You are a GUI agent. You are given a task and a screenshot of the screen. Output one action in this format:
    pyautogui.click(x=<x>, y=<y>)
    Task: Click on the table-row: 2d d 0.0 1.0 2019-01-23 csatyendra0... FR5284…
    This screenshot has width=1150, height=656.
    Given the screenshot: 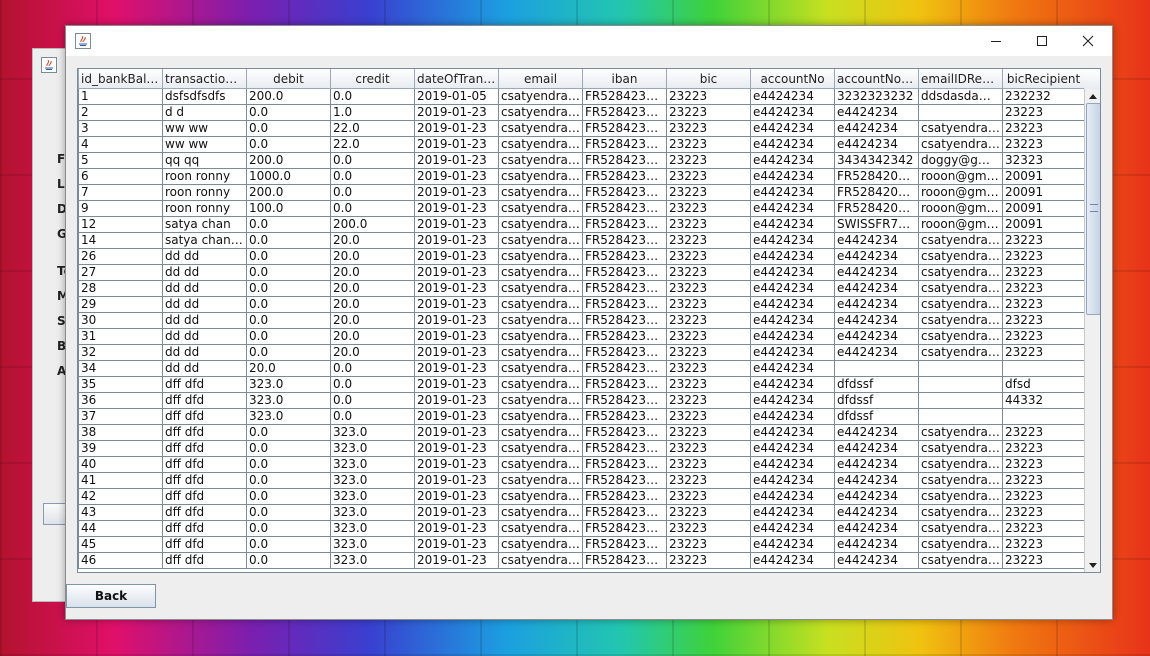 What is the action you would take?
    pyautogui.click(x=581, y=112)
    